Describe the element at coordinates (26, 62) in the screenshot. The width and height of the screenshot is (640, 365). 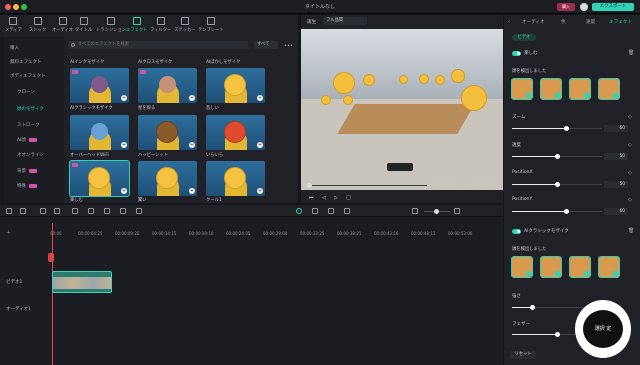
I see `sidebar-item-free: 無料エフェクト` at that location.